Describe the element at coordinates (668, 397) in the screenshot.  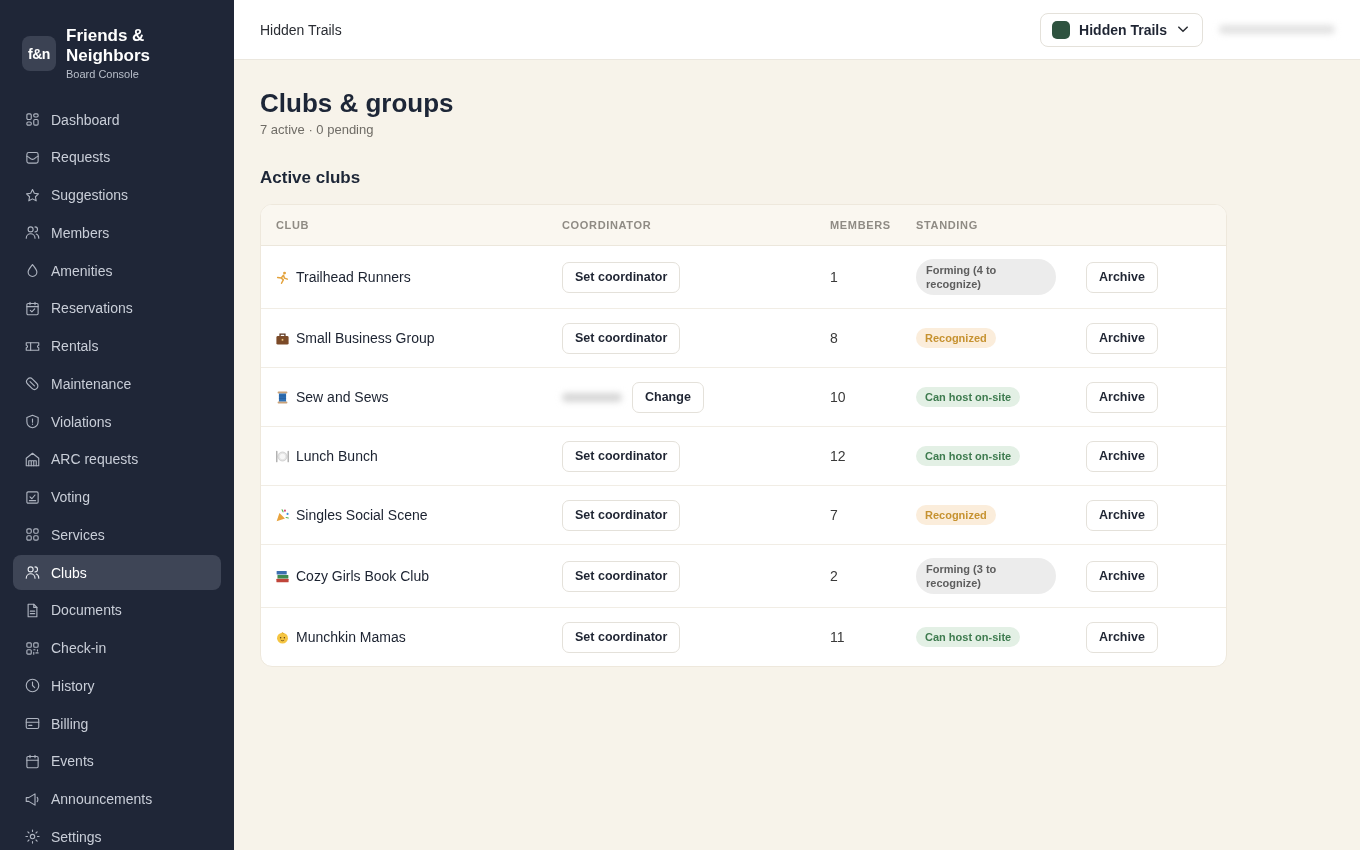
I see `change-coordinator-button: Change` at that location.